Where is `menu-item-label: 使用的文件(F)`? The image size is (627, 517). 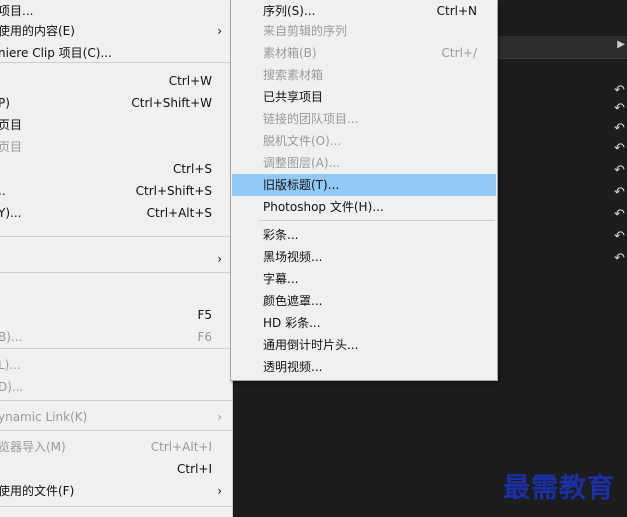 menu-item-label: 使用的文件(F) is located at coordinates (37, 491).